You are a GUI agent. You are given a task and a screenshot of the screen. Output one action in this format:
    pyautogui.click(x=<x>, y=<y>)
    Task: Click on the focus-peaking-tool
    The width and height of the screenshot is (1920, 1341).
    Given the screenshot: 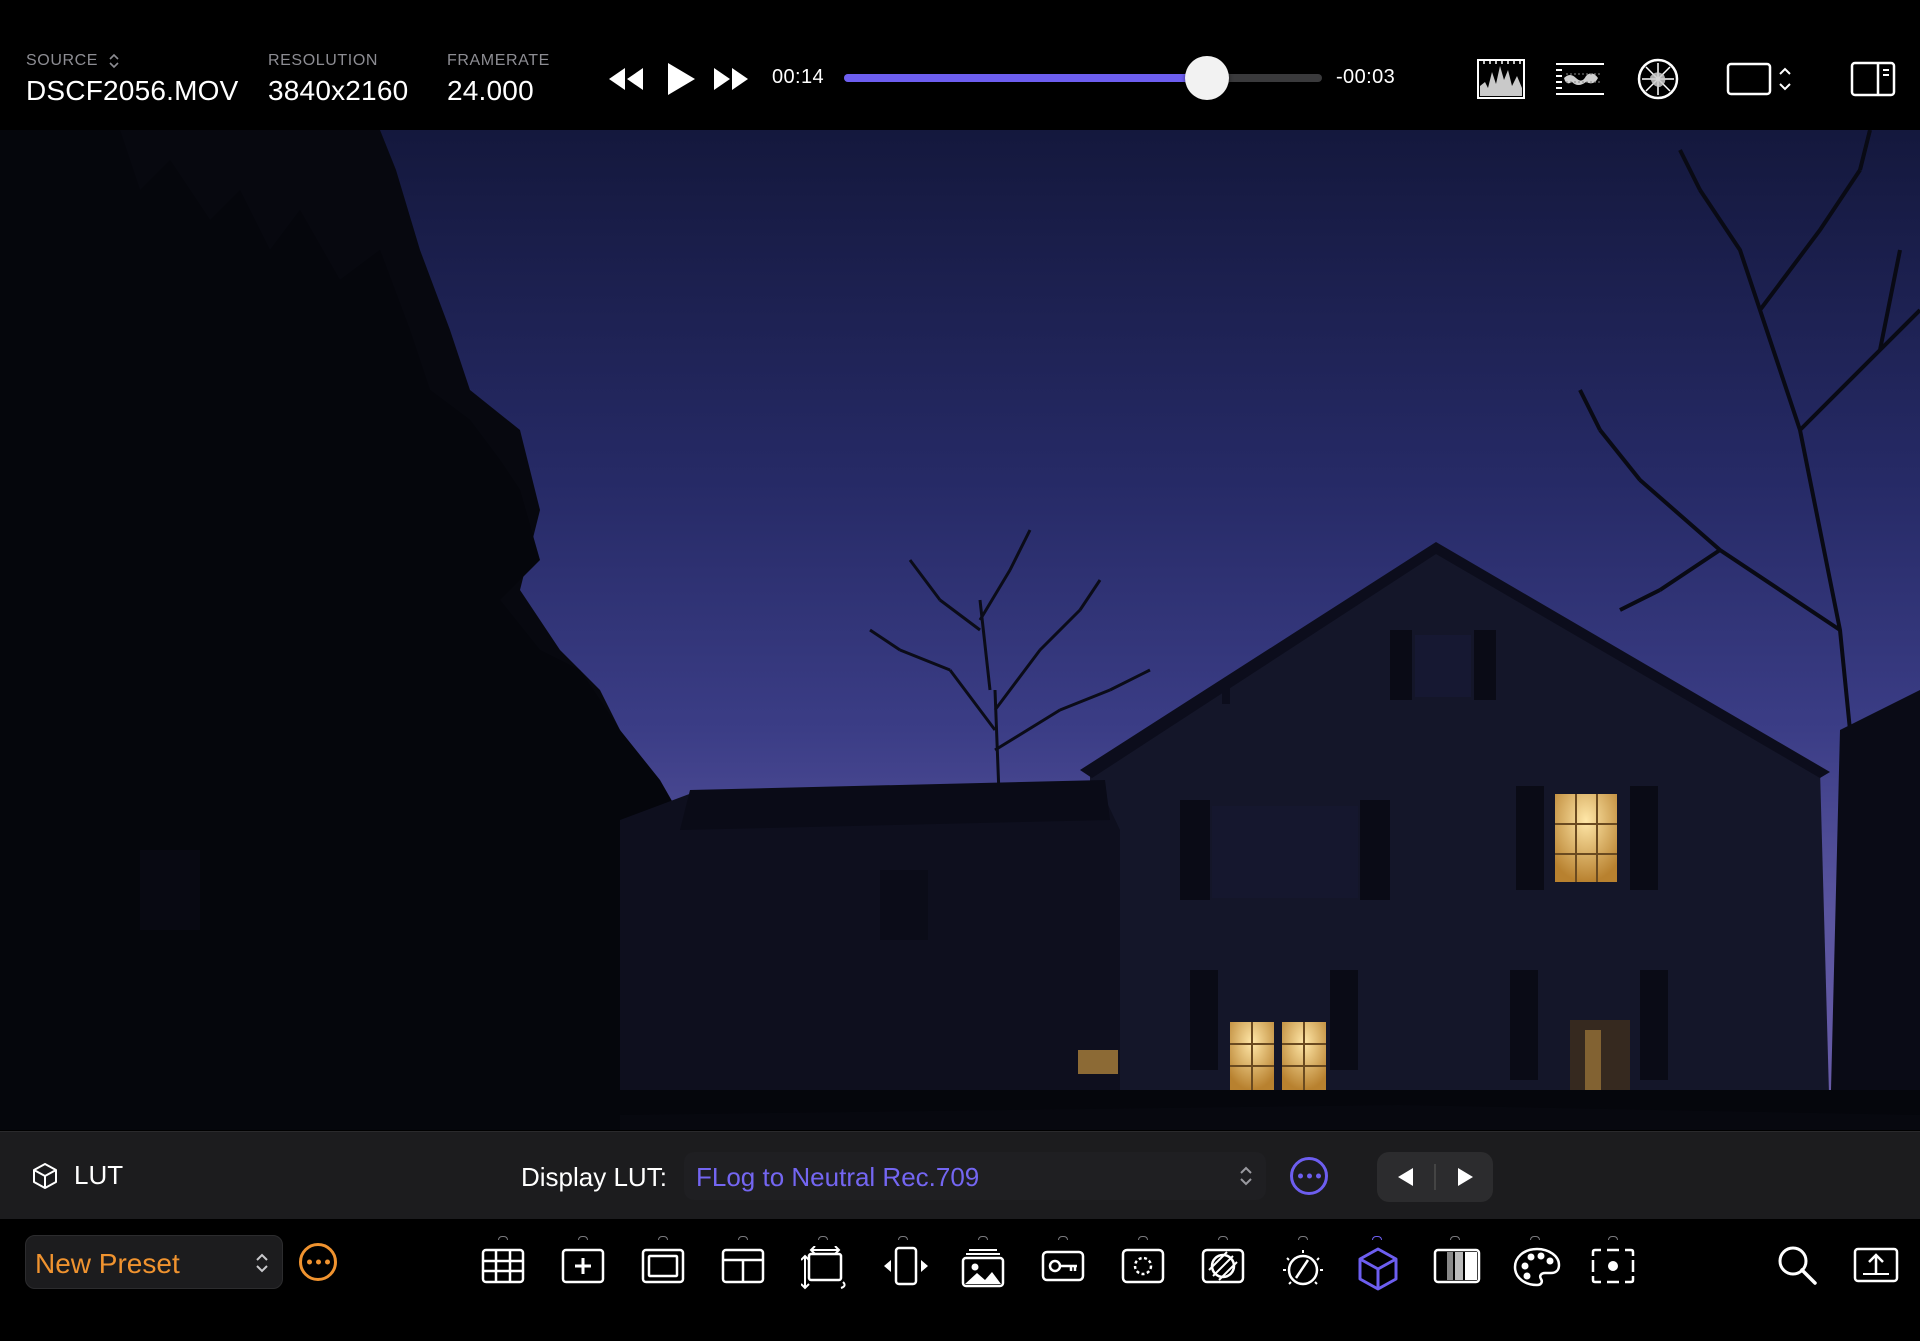 What is the action you would take?
    pyautogui.click(x=1143, y=1264)
    